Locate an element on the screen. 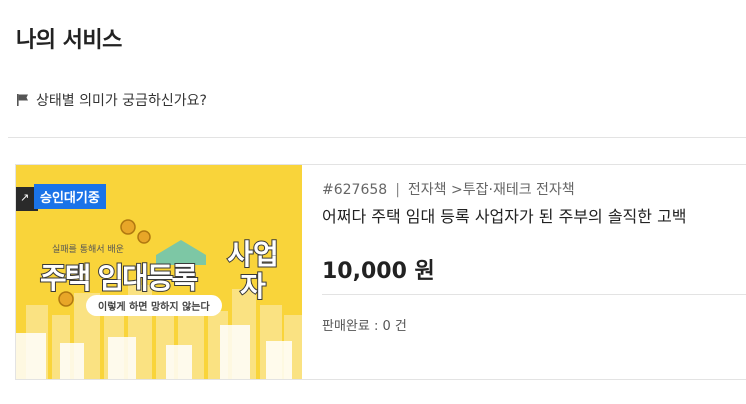 The image size is (746, 404). service-meta: #627658 | 전자책 >투잡·재테크 전자책 is located at coordinates (448, 190).